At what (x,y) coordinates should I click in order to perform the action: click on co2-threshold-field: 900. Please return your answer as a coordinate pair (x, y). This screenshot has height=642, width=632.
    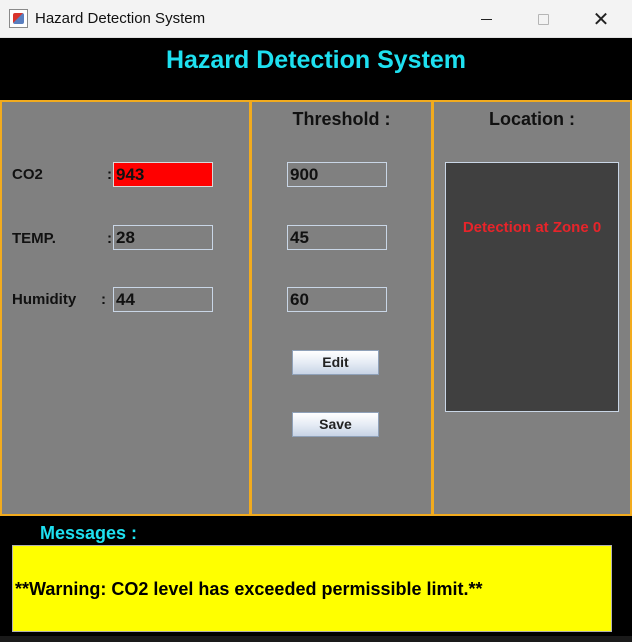
    Looking at the image, I should click on (337, 174).